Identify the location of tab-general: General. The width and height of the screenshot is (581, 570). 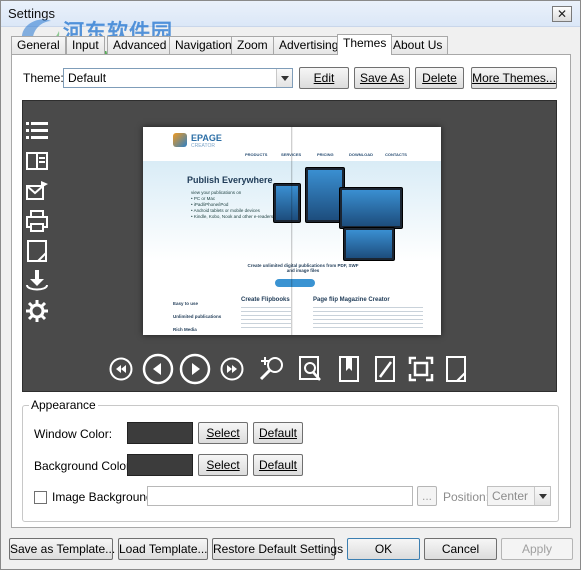
(38, 45).